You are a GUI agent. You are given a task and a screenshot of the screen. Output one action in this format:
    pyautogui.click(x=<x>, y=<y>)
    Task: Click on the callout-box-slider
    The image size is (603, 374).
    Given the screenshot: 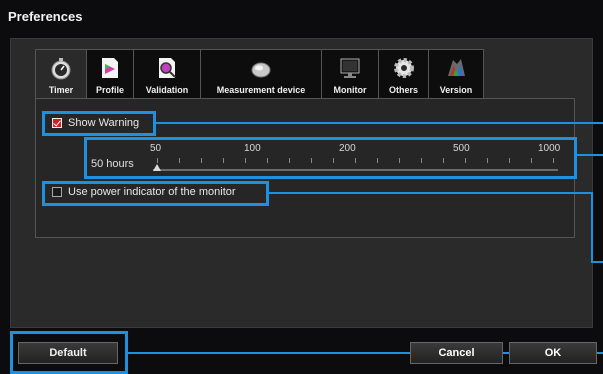 What is the action you would take?
    pyautogui.click(x=330, y=158)
    